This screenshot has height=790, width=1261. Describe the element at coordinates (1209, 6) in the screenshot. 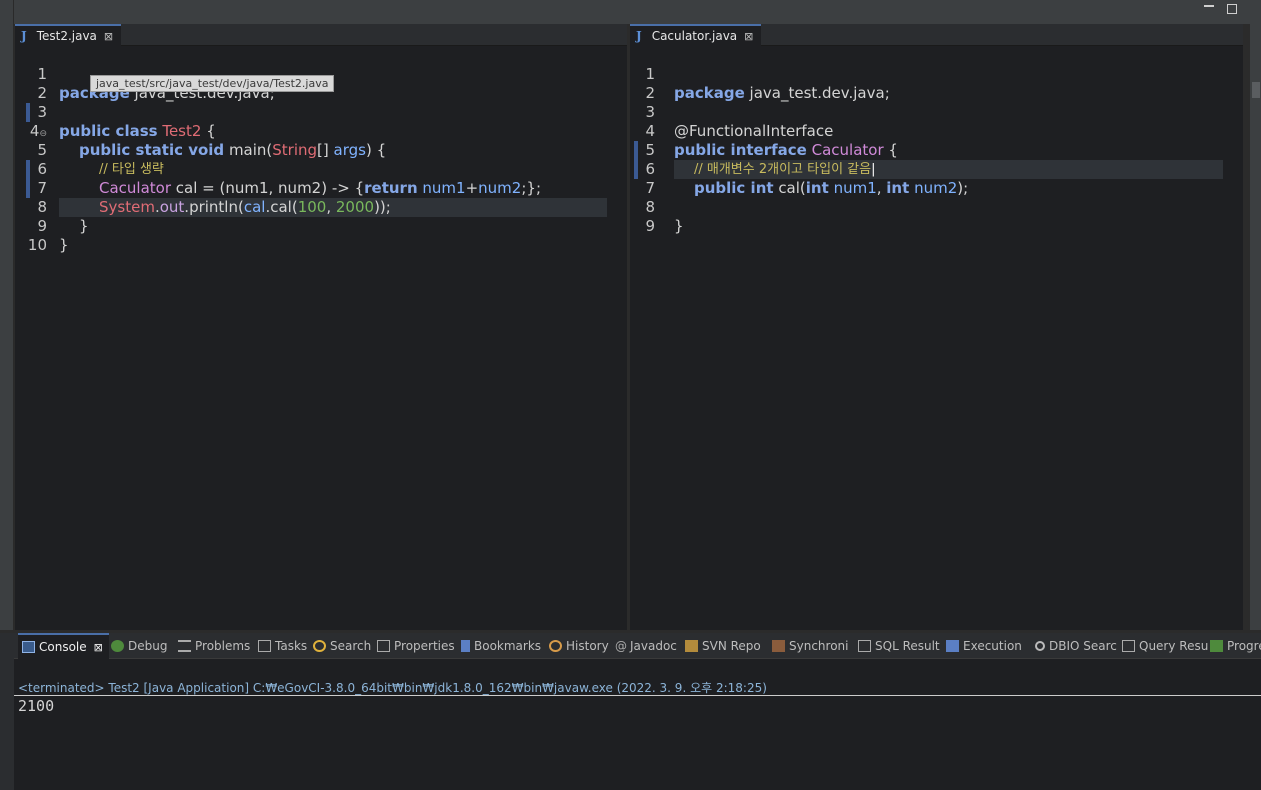

I see `minimize-icon` at that location.